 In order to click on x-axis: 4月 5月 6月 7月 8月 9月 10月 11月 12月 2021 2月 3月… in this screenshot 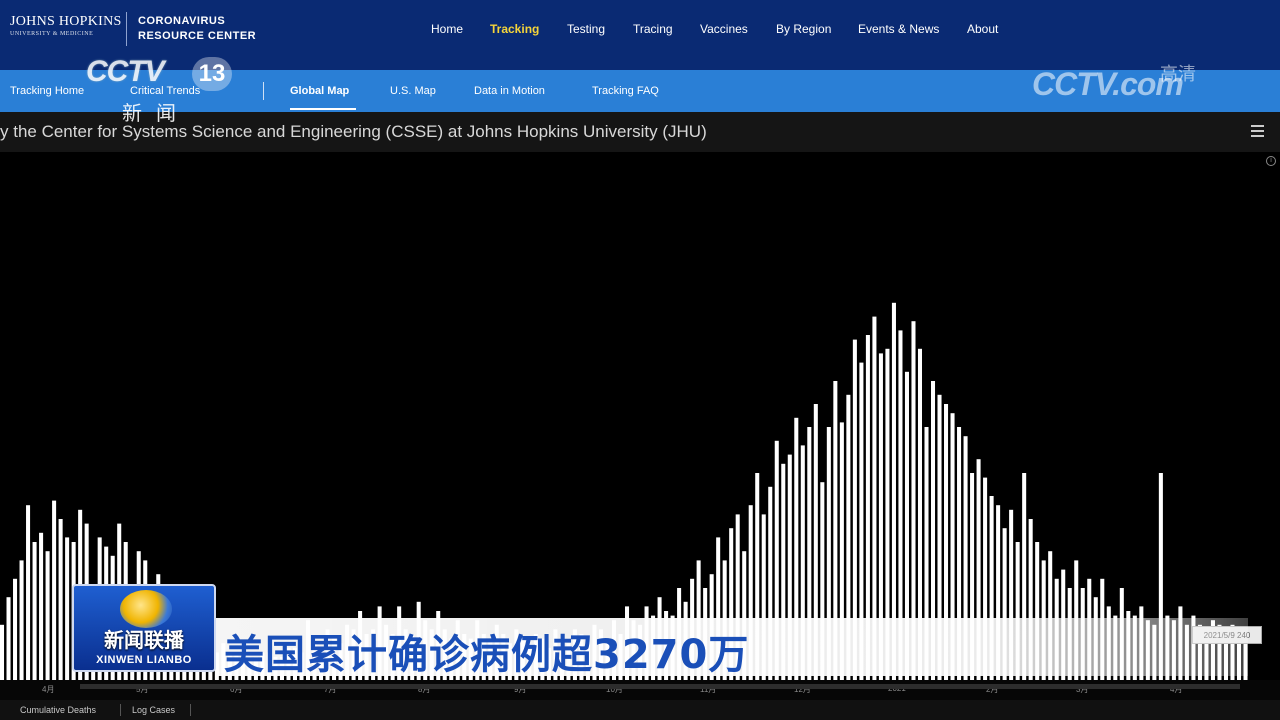, I will do `click(640, 690)`.